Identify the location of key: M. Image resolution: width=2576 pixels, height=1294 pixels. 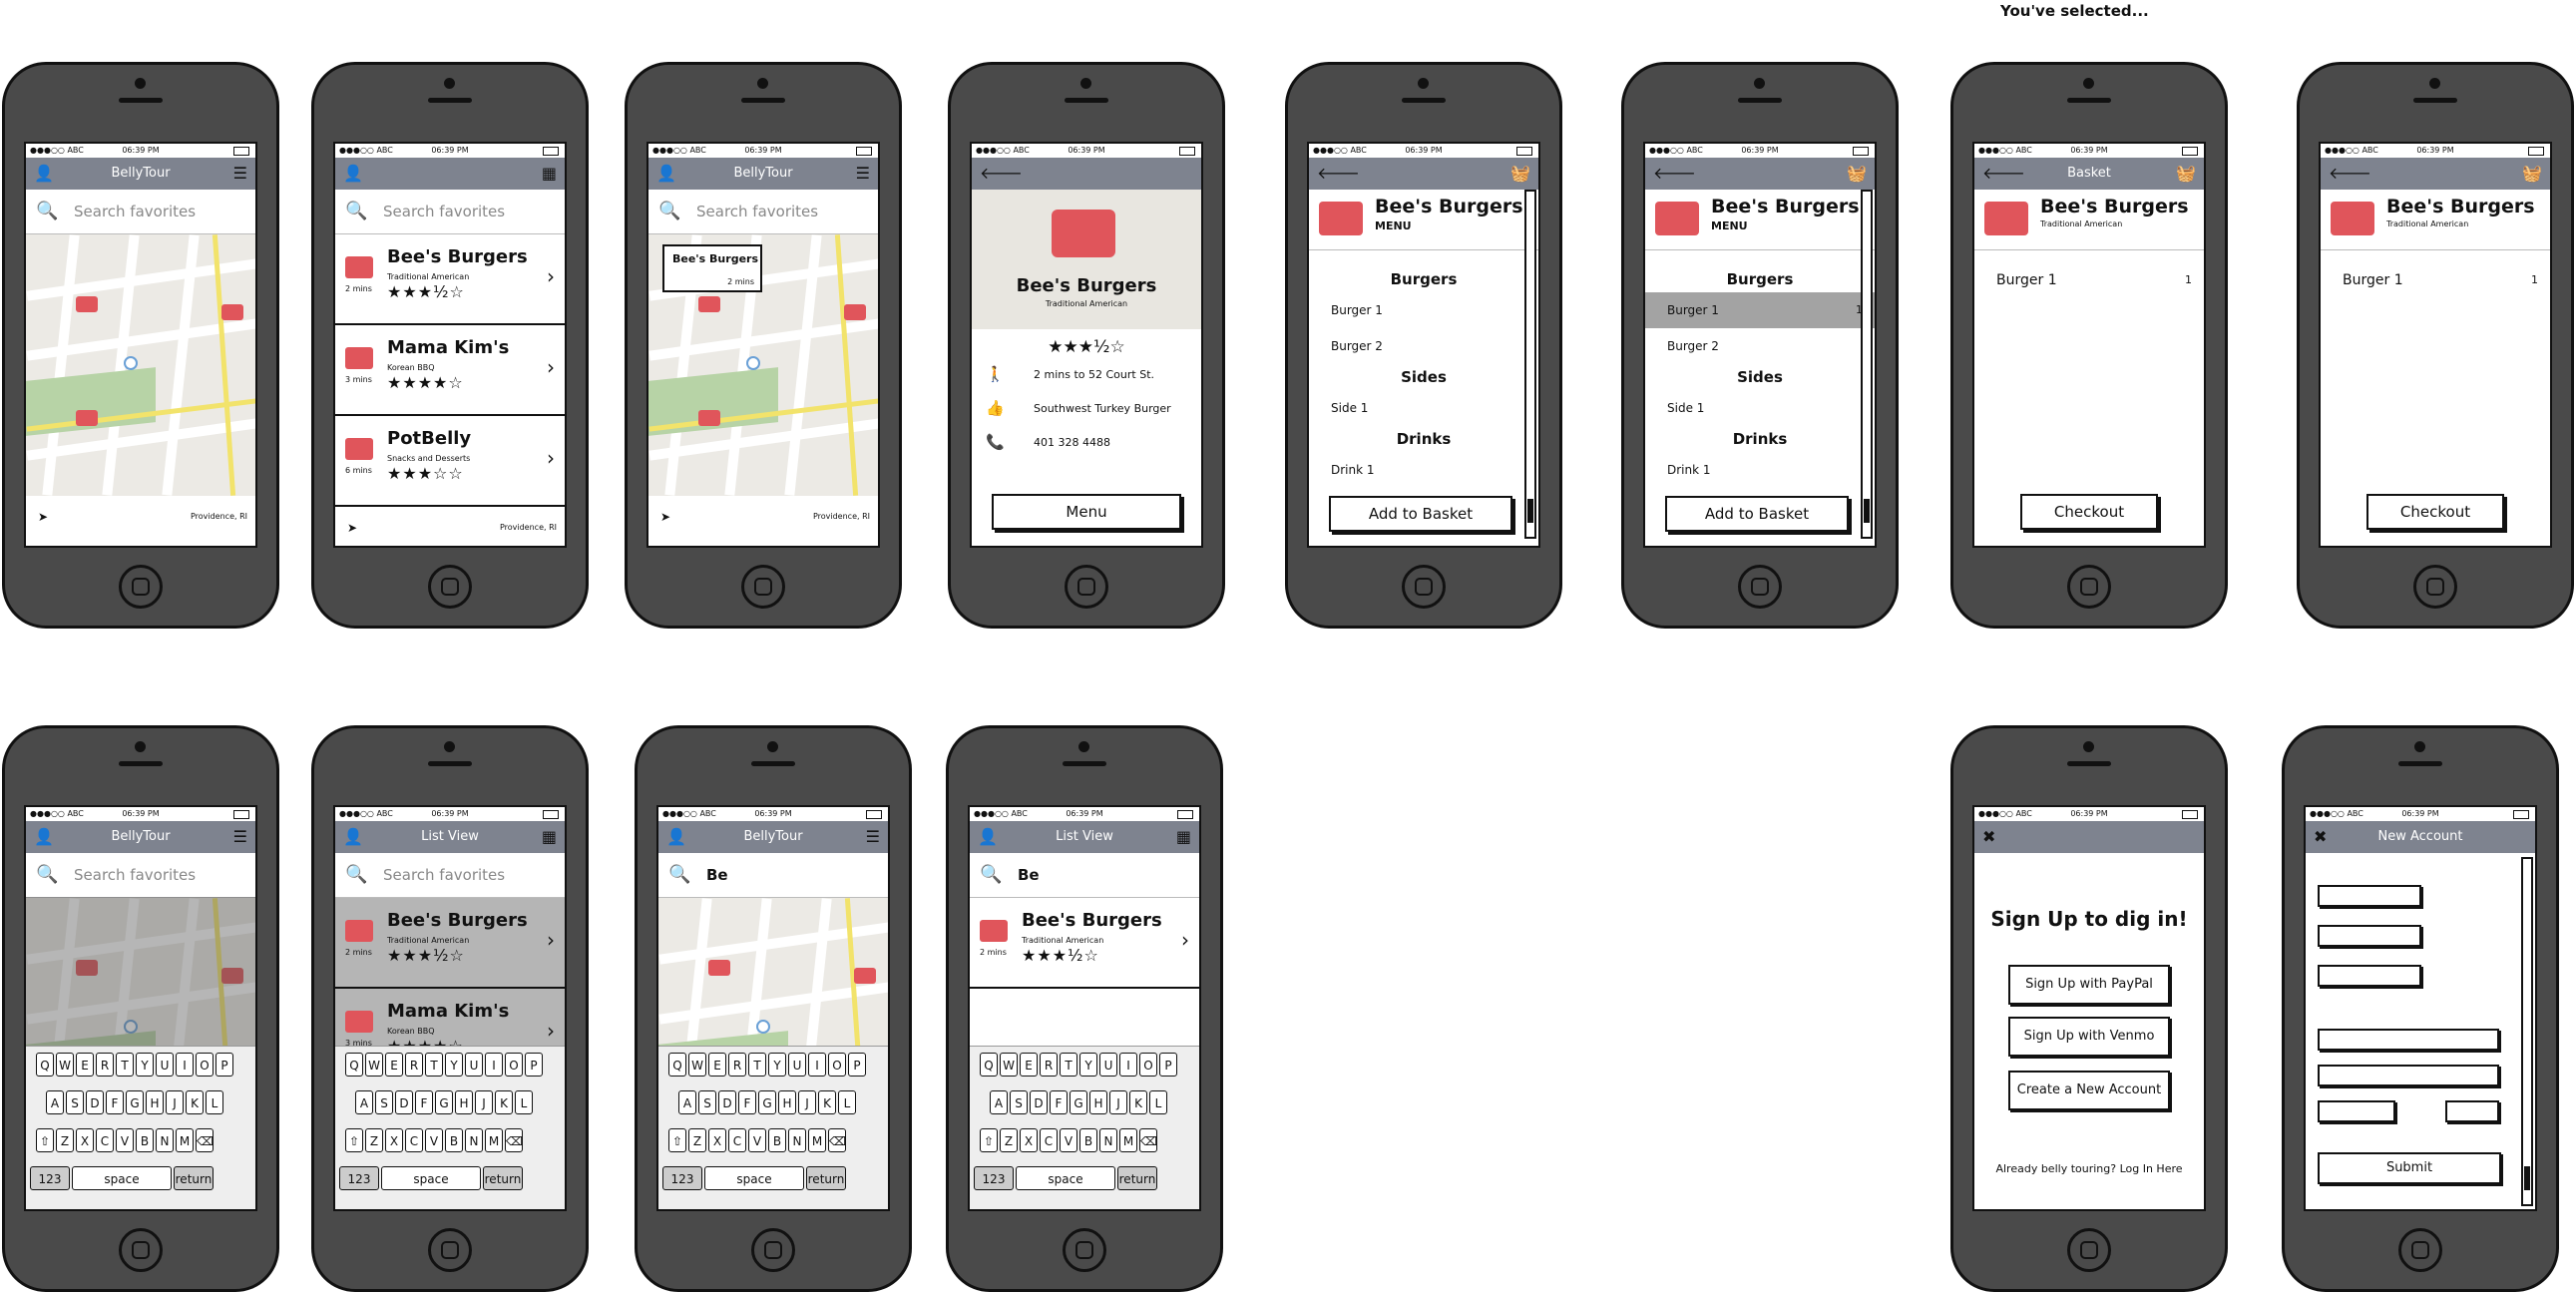
(185, 1140).